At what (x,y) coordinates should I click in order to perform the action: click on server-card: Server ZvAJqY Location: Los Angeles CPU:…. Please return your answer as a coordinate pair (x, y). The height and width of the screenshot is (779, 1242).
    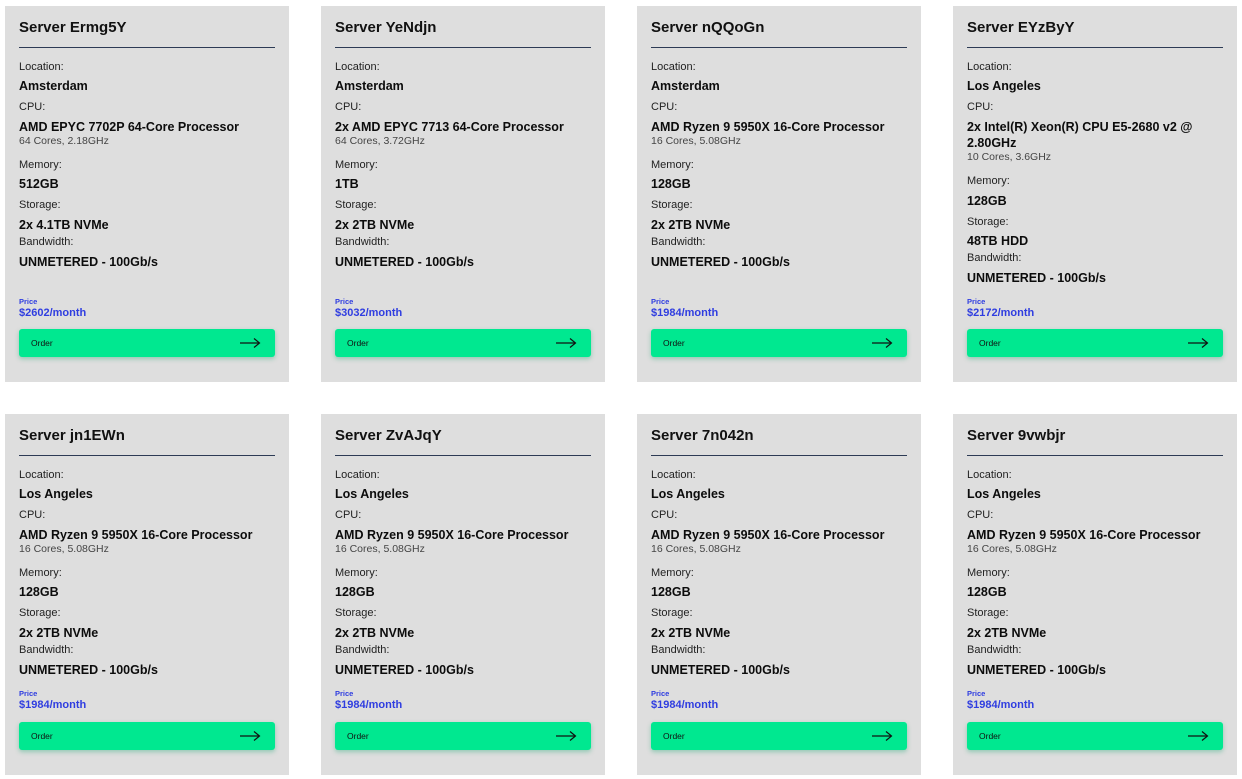
    Looking at the image, I should click on (463, 594).